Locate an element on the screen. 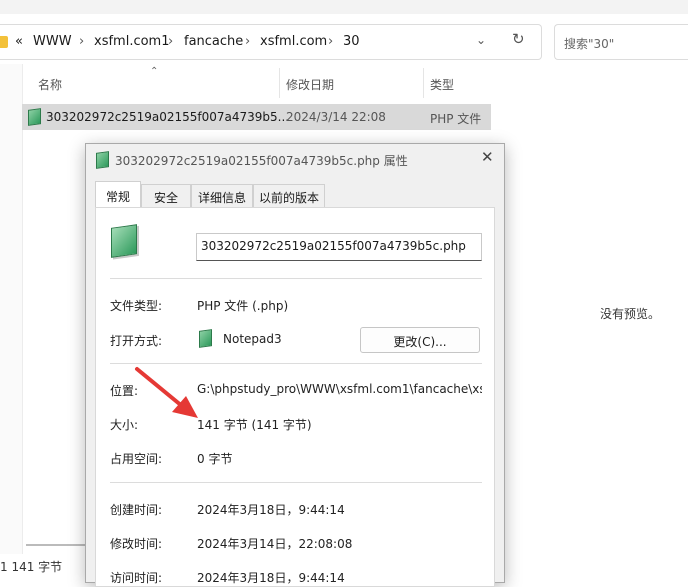 Image resolution: width=688 pixels, height=587 pixels. tab-previous-versions: 以前的版本 is located at coordinates (289, 196).